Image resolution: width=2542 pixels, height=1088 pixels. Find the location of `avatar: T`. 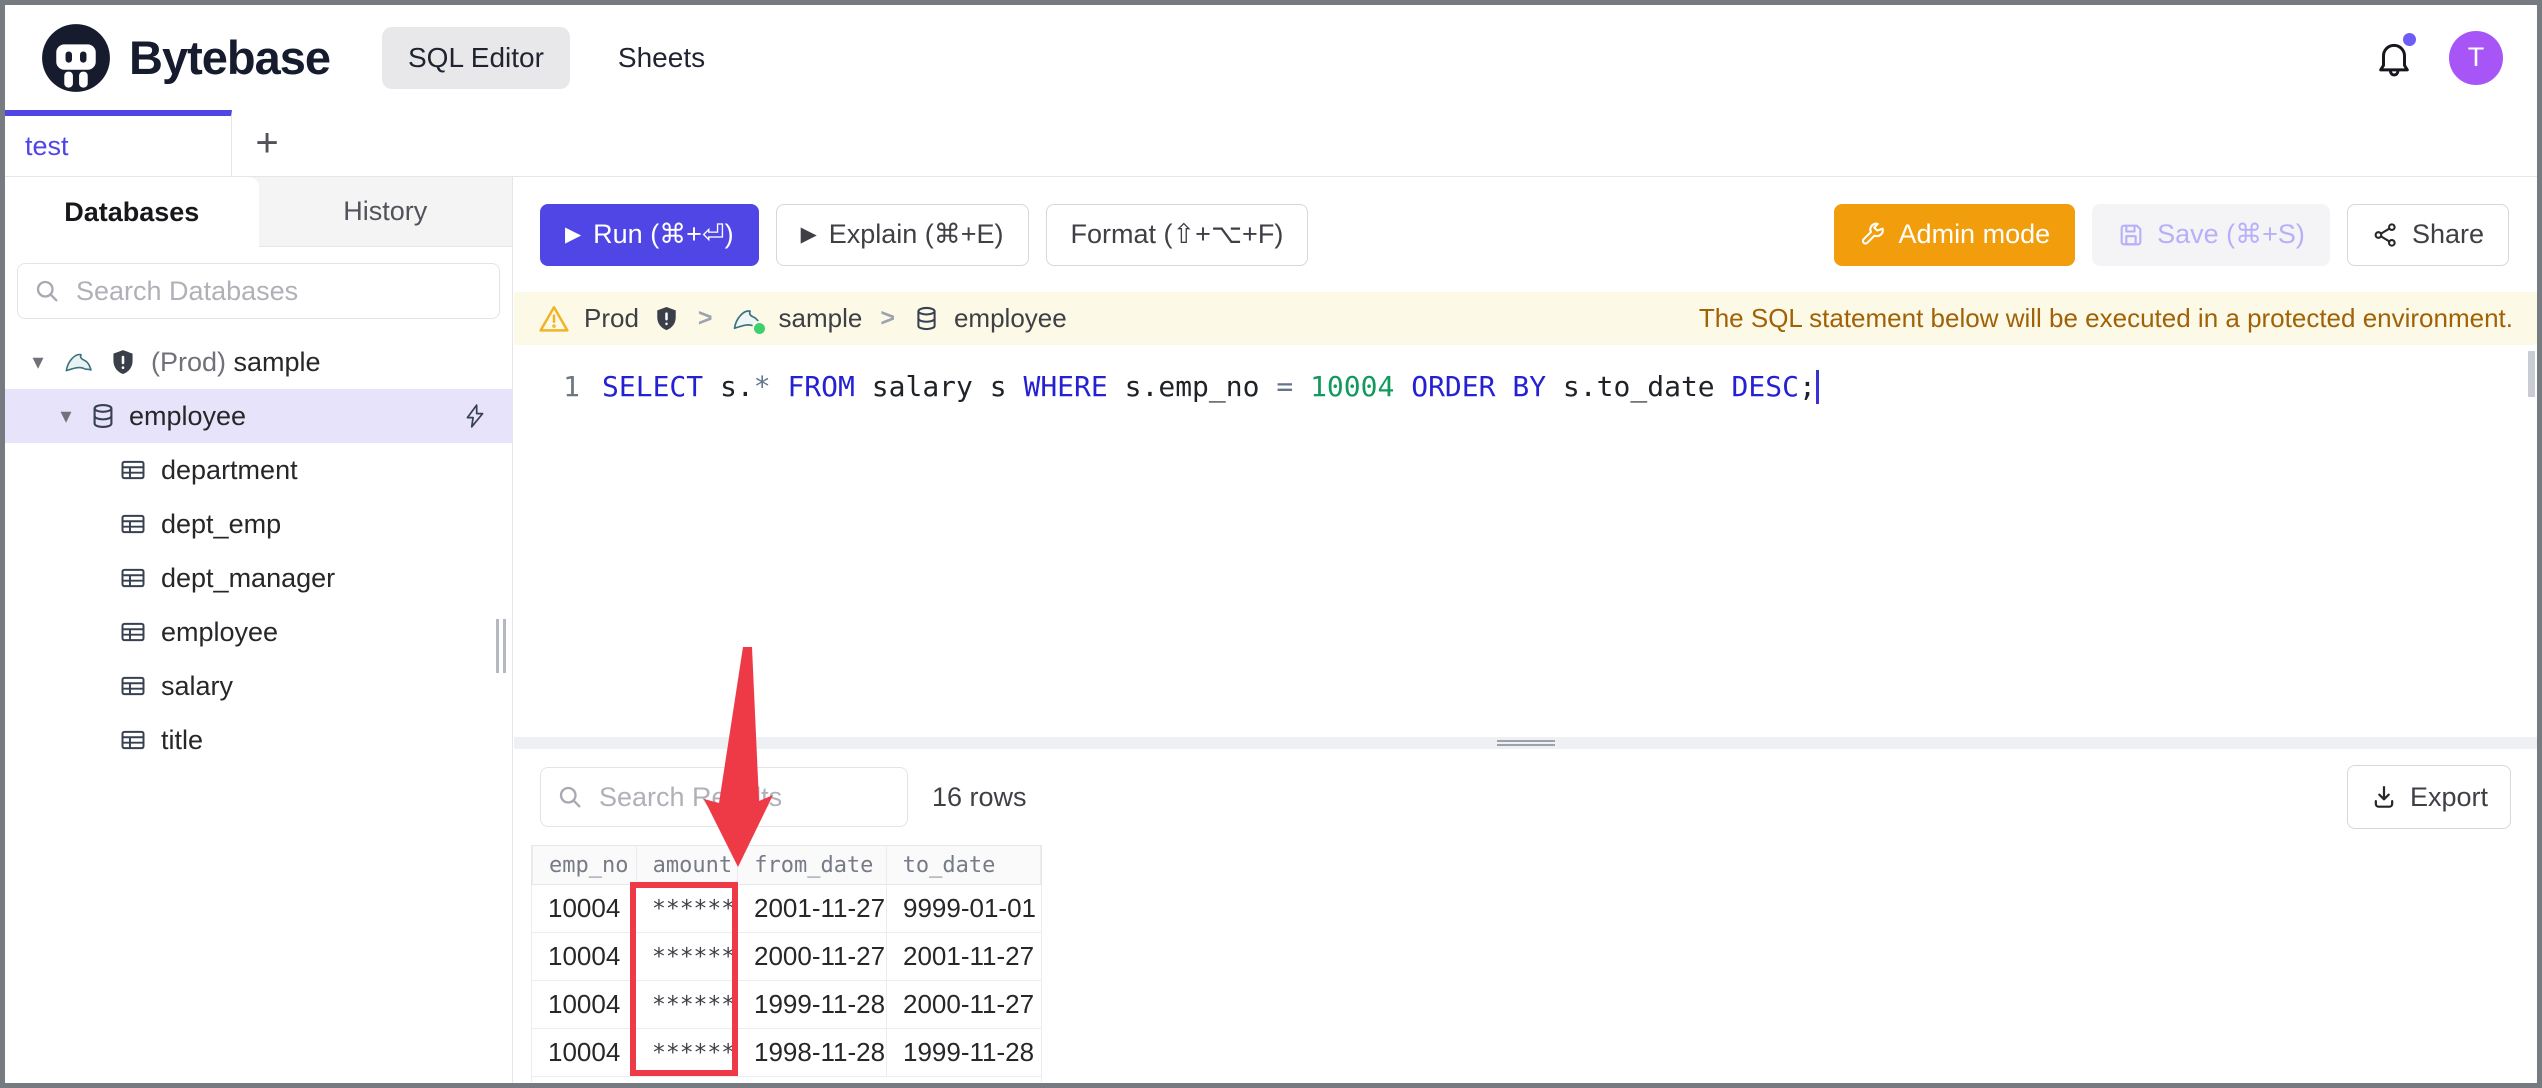

avatar: T is located at coordinates (2476, 57).